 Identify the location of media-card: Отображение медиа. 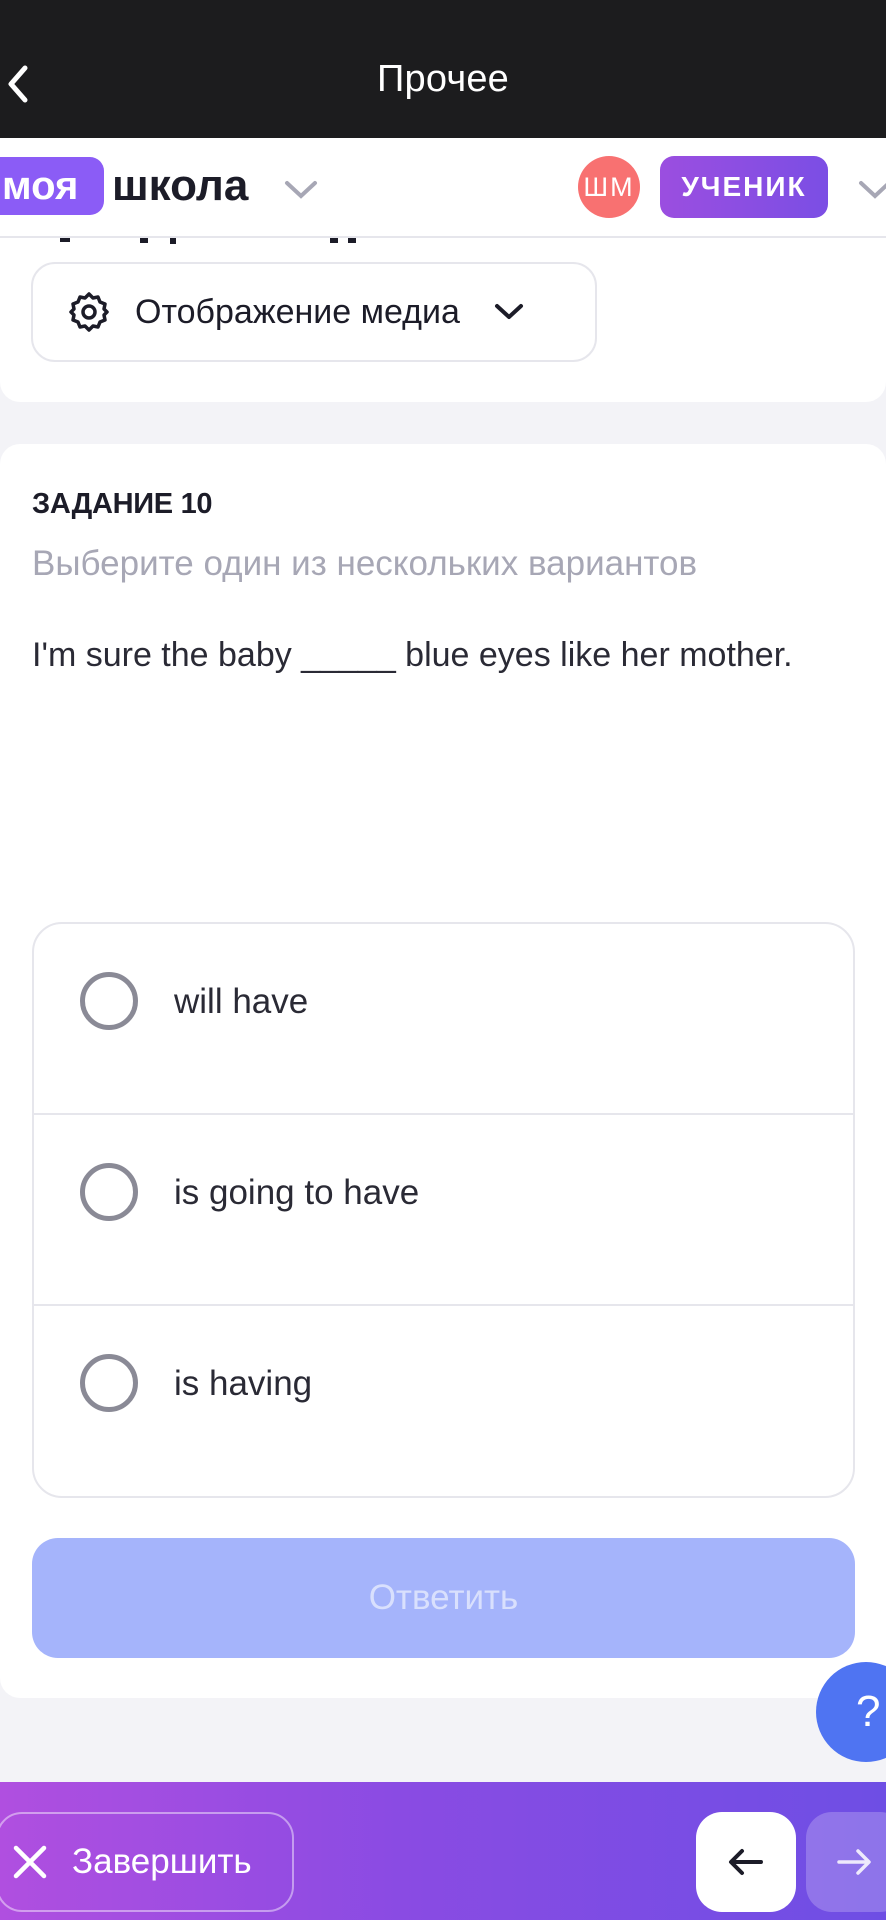
(443, 320).